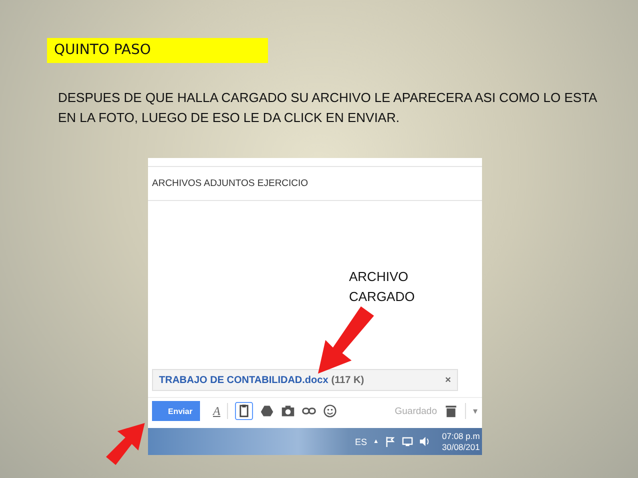 This screenshot has width=638, height=478. What do you see at coordinates (407, 441) in the screenshot?
I see `network-icon` at bounding box center [407, 441].